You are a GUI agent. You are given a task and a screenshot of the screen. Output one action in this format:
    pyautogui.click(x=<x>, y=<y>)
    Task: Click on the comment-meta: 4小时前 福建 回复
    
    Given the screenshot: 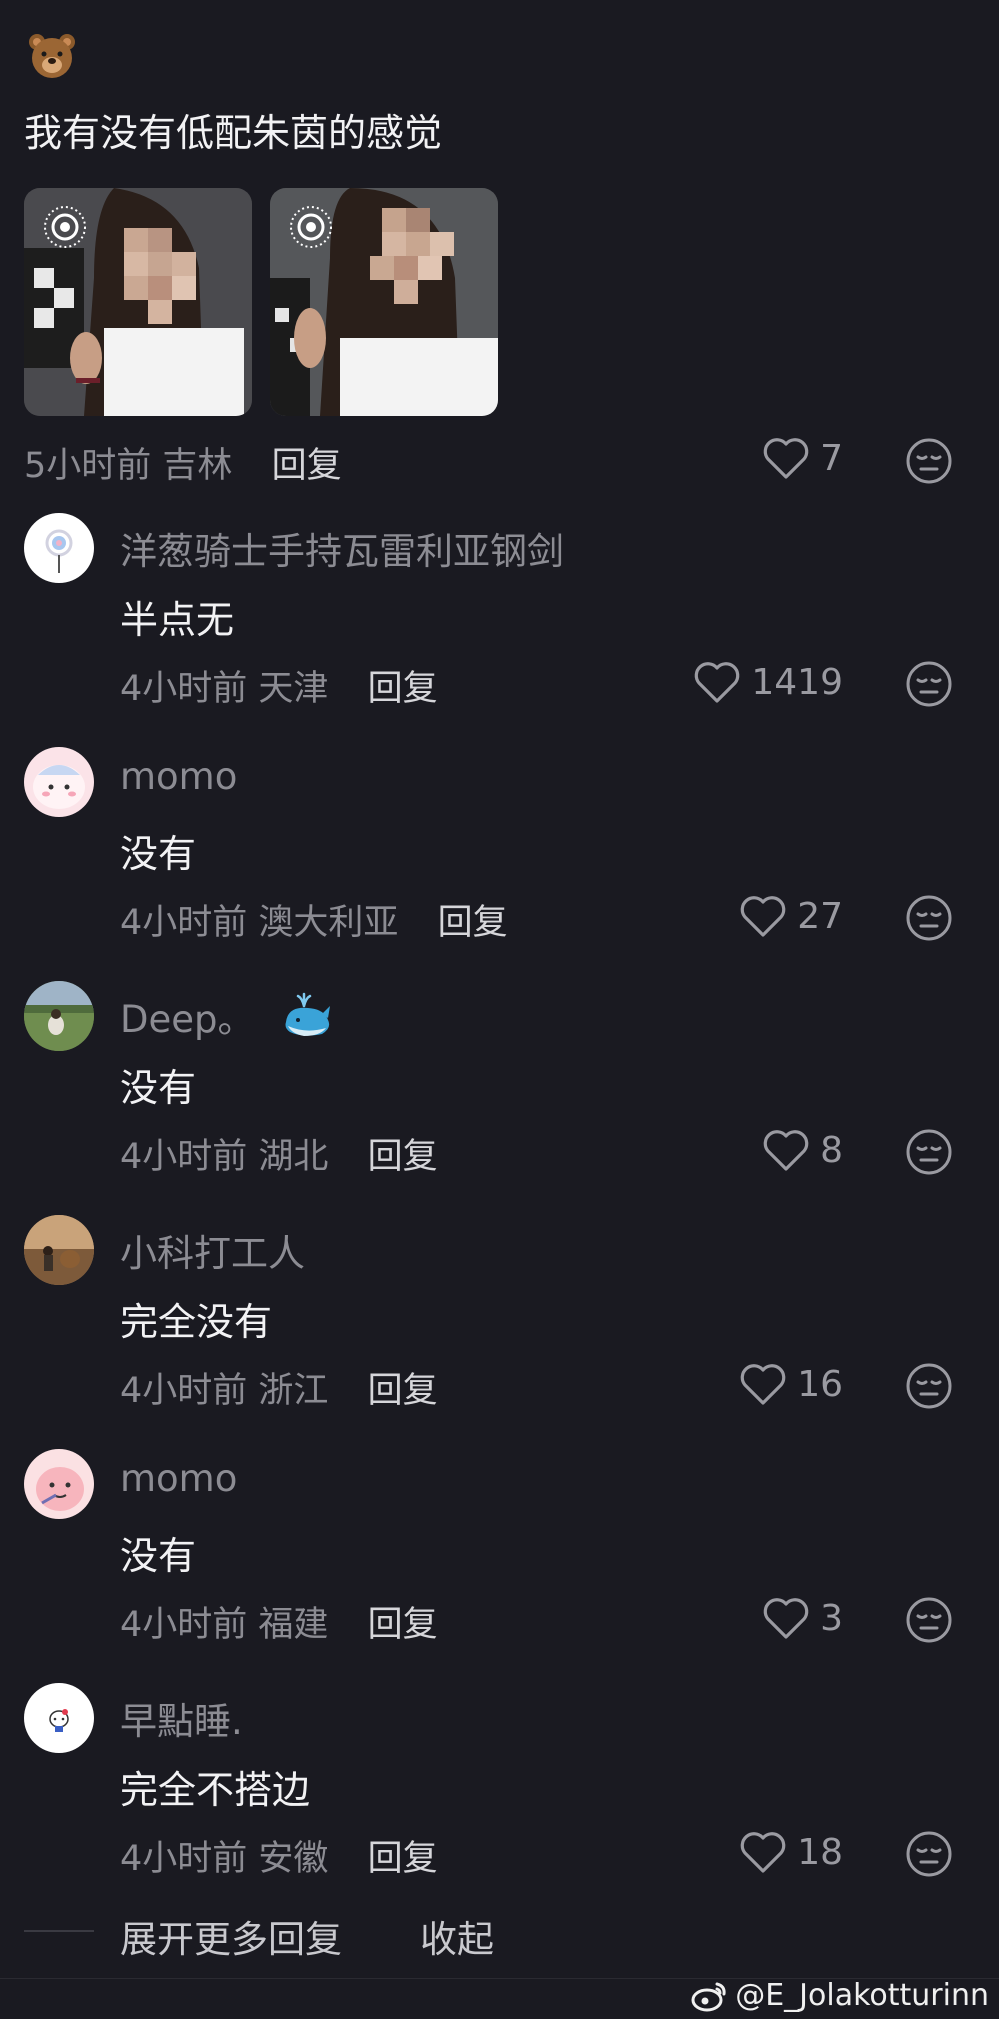 What is the action you would take?
    pyautogui.click(x=279, y=1621)
    